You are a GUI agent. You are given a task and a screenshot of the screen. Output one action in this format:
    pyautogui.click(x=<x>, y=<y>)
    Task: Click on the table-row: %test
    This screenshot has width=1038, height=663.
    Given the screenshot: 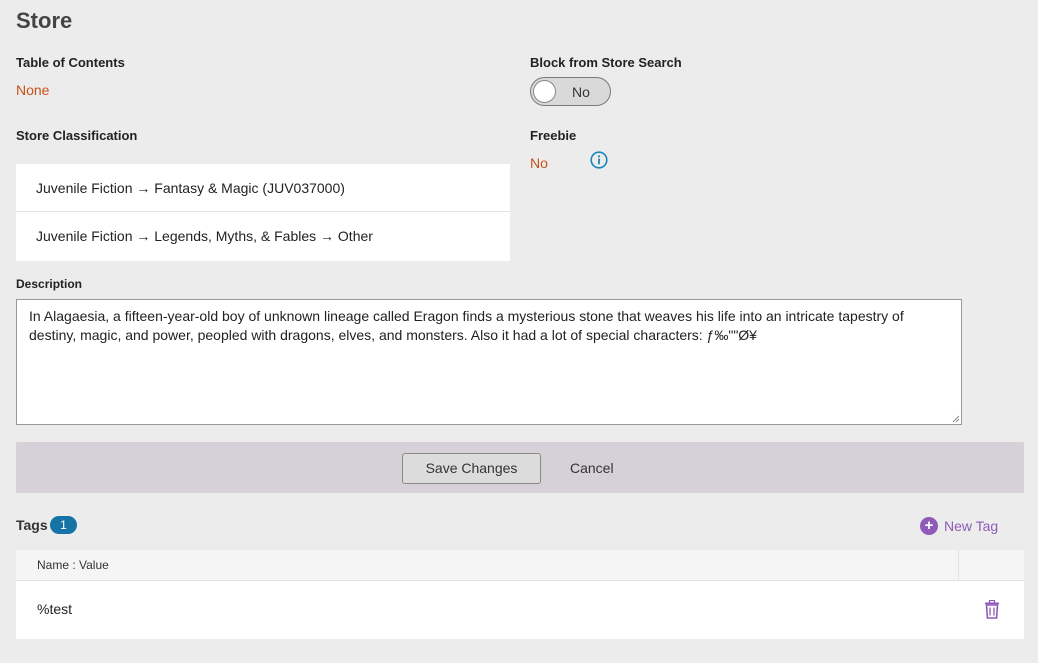 What is the action you would take?
    pyautogui.click(x=520, y=610)
    